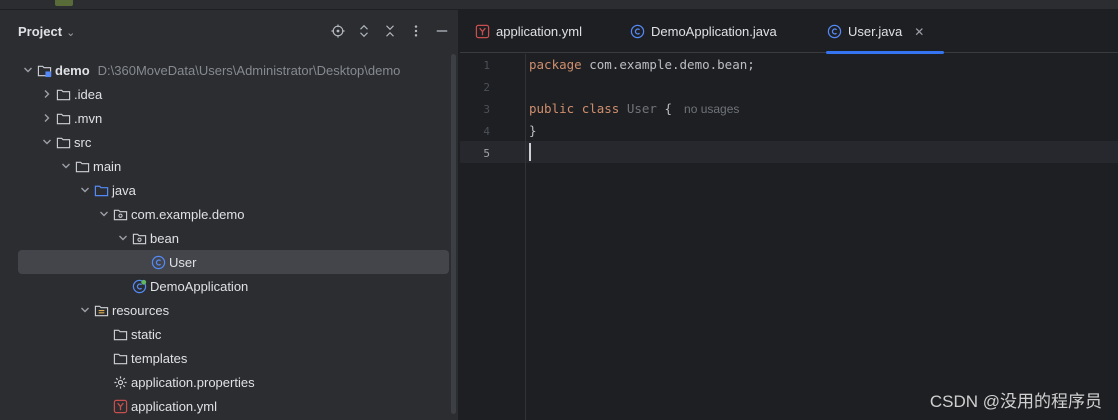  What do you see at coordinates (40, 31) in the screenshot?
I see `project-panel-title: Project` at bounding box center [40, 31].